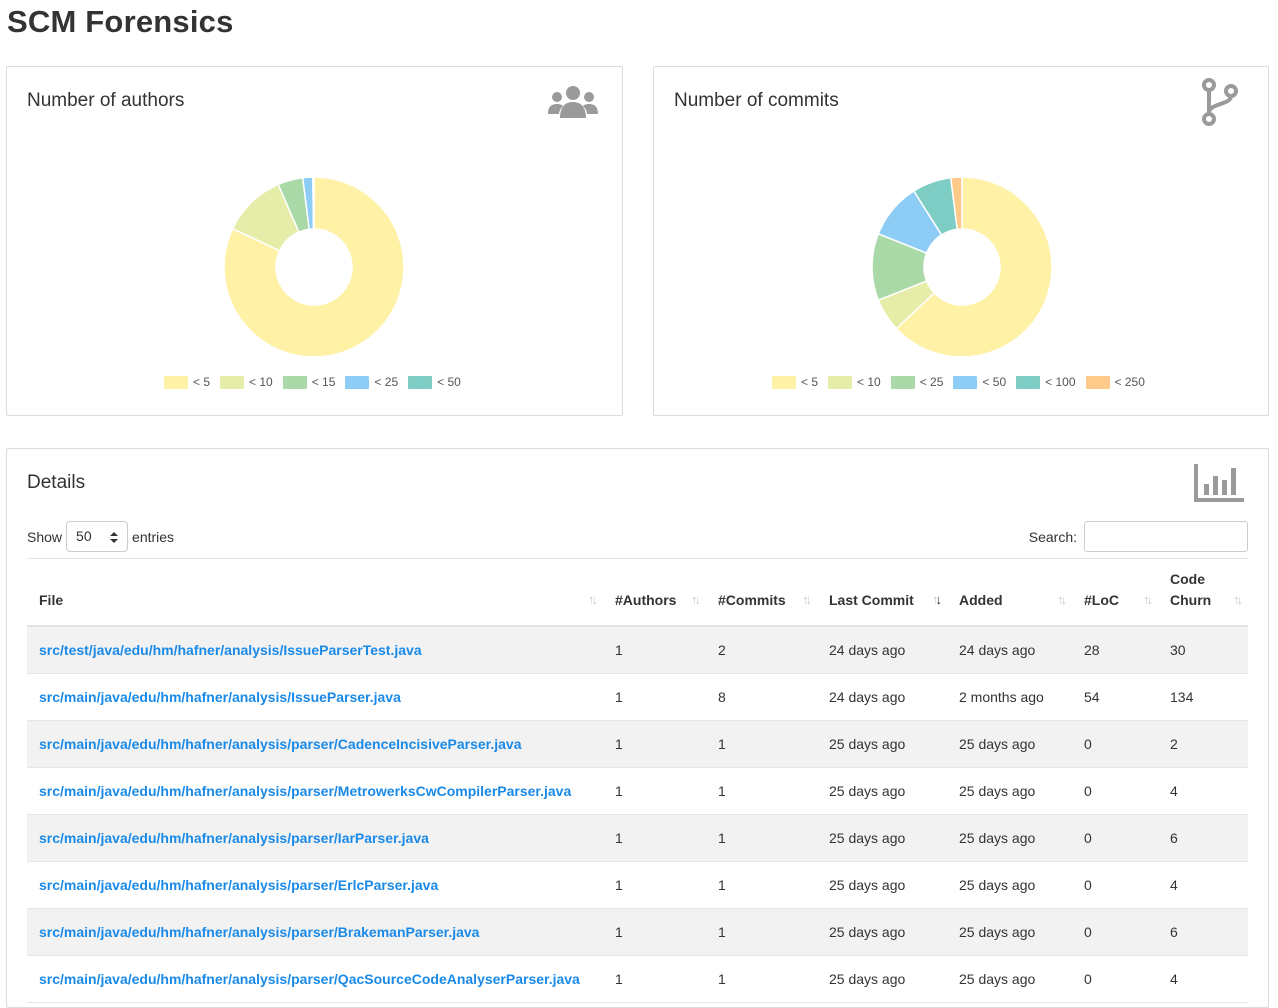 The image size is (1278, 1008). I want to click on column-header-loc: #LoC ↑↓, so click(1115, 594).